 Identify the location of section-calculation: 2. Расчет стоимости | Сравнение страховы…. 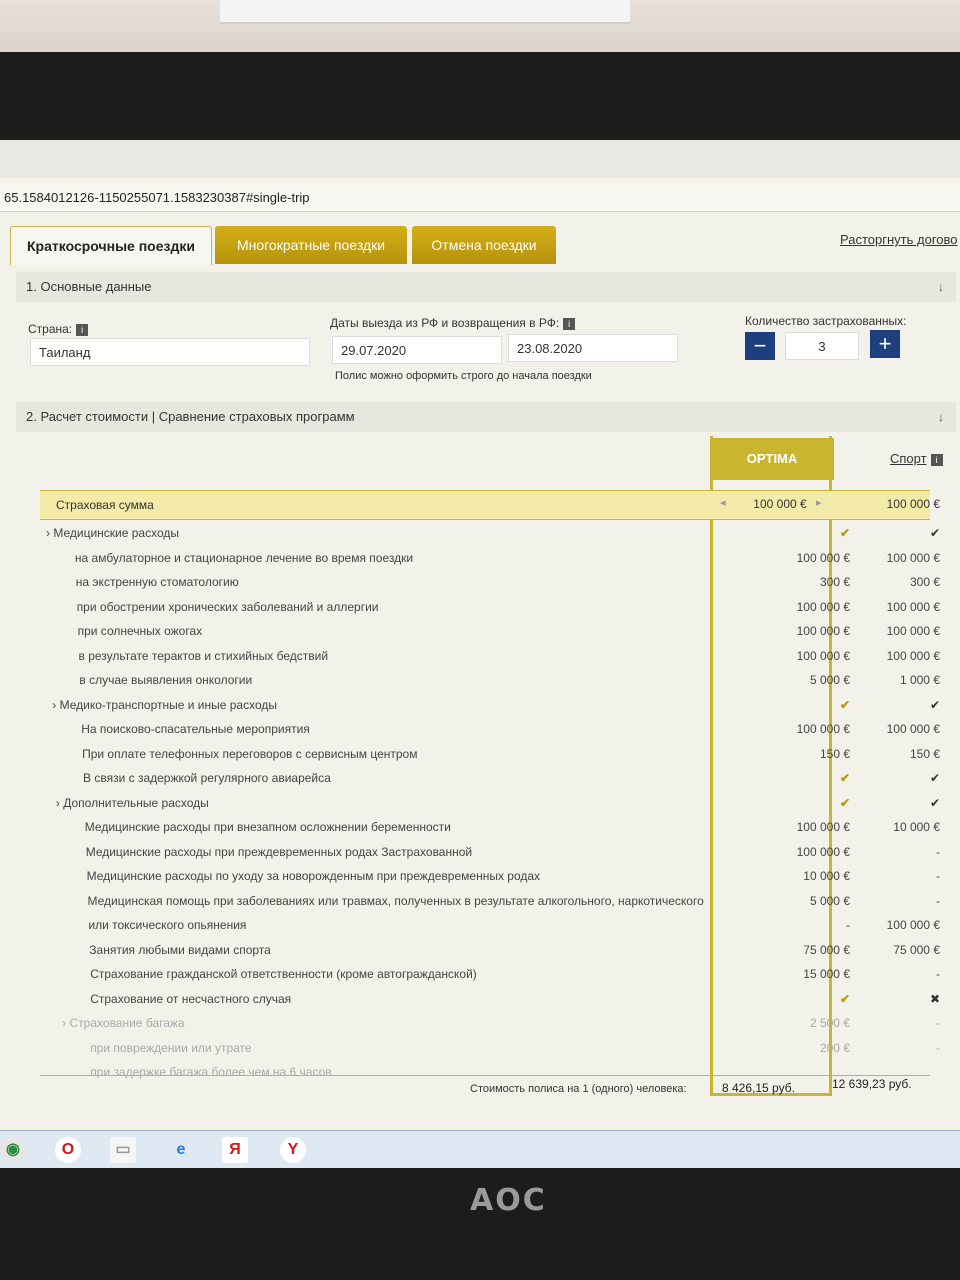
(486, 417).